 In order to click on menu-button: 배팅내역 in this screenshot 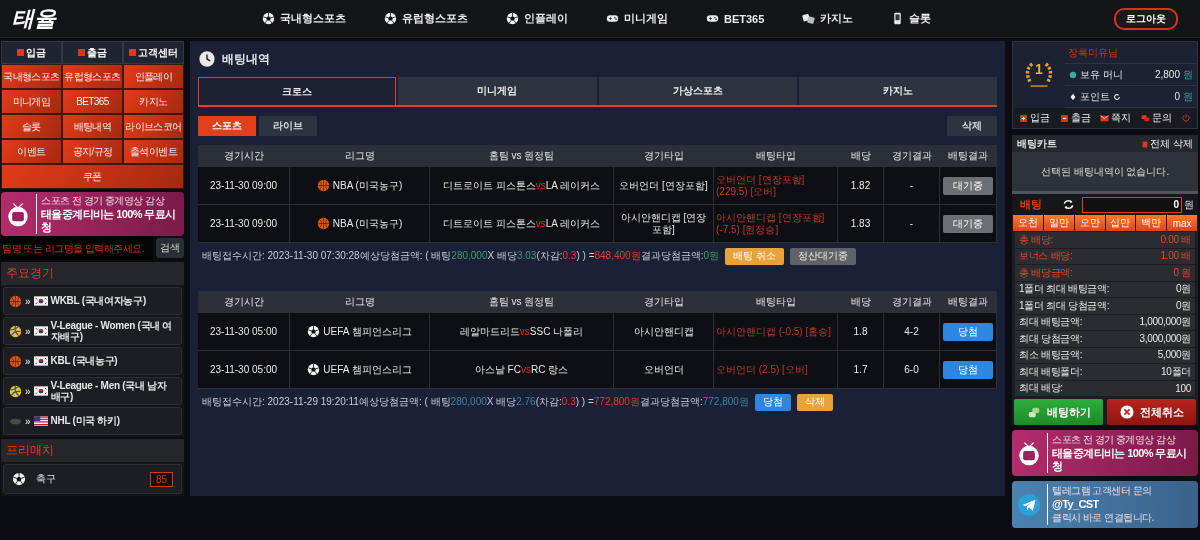, I will do `click(92, 126)`.